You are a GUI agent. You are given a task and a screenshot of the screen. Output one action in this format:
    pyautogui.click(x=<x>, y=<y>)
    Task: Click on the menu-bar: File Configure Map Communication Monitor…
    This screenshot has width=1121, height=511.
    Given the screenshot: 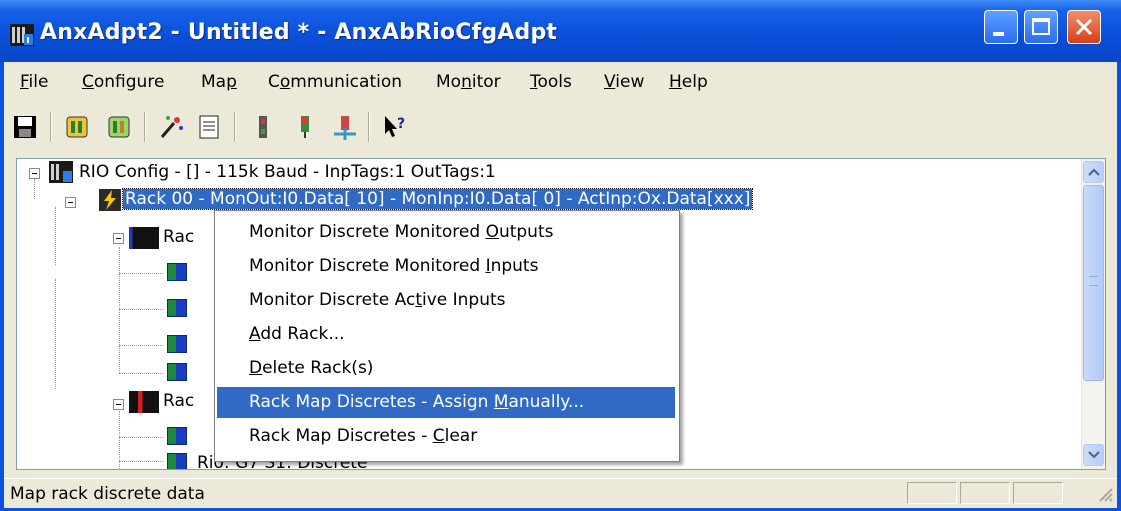 What is the action you would take?
    pyautogui.click(x=560, y=82)
    